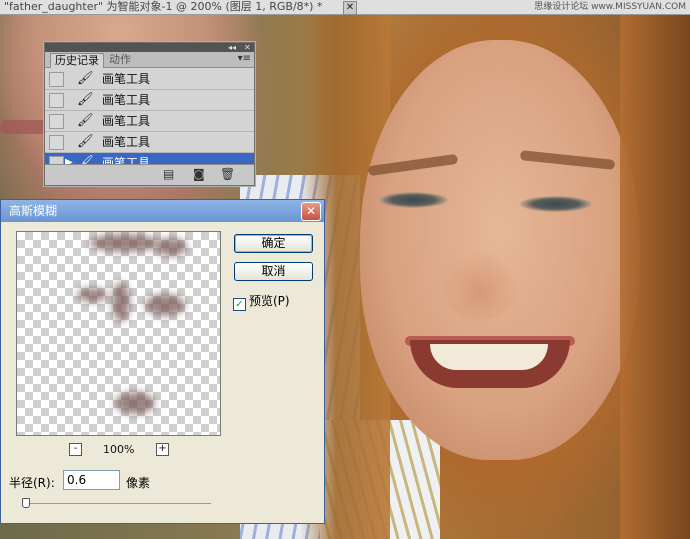 The height and width of the screenshot is (539, 690). What do you see at coordinates (77, 60) in the screenshot?
I see `tab-history: 历史记录` at bounding box center [77, 60].